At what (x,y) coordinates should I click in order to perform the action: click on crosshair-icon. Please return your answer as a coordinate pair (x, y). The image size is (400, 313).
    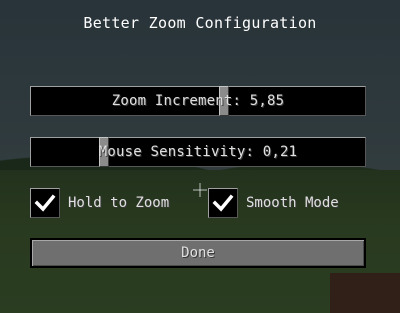
    Looking at the image, I should click on (200, 190).